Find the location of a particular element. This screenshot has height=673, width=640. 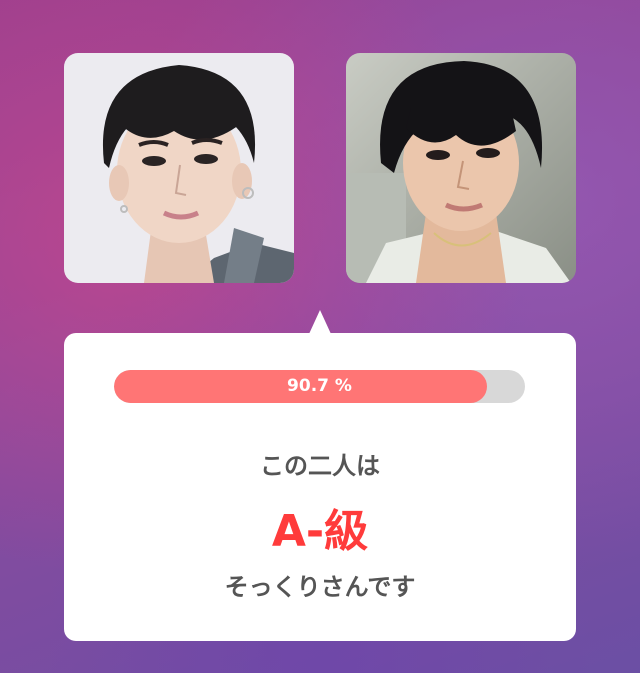

right-person-image is located at coordinates (461, 168).